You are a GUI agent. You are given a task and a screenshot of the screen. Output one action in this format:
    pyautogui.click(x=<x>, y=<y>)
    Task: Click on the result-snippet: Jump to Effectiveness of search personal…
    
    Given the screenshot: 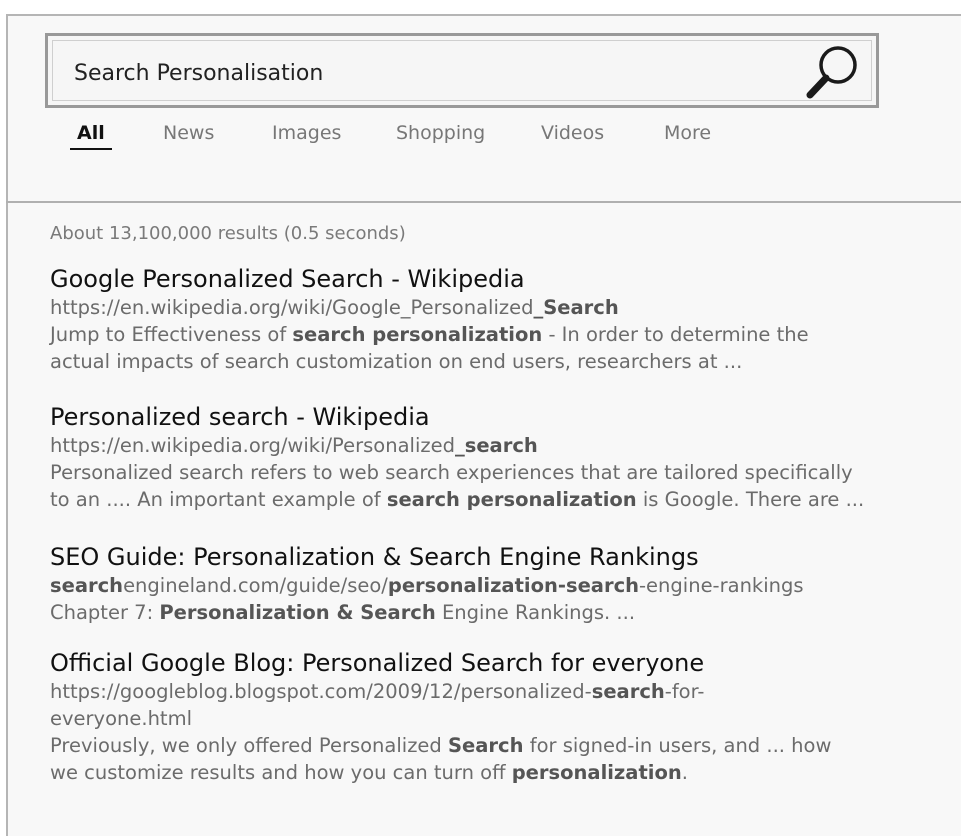 What is the action you would take?
    pyautogui.click(x=429, y=348)
    